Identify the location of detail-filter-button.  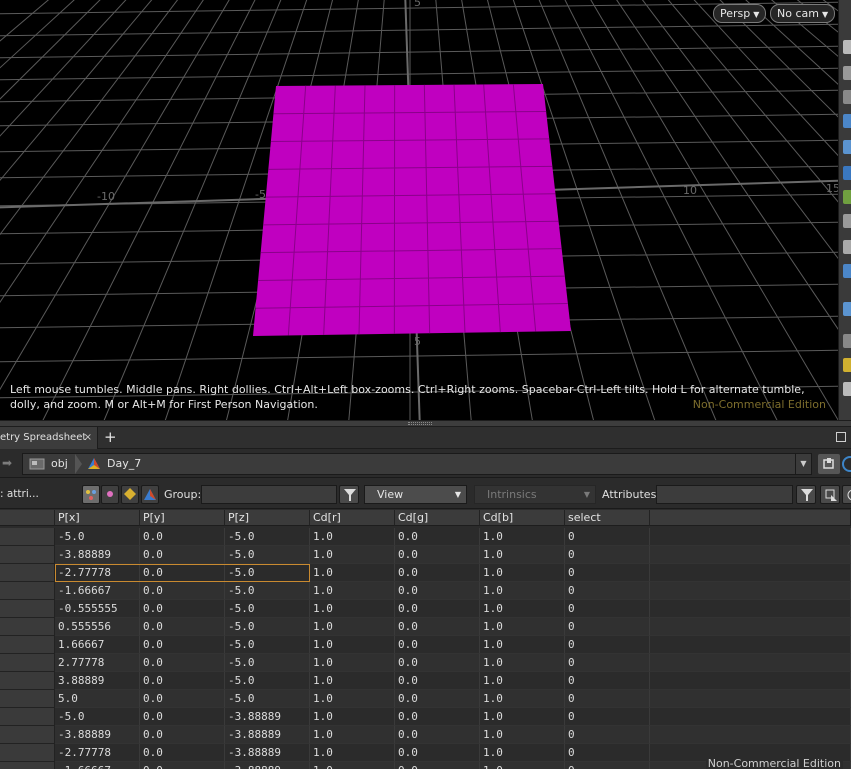
(150, 494).